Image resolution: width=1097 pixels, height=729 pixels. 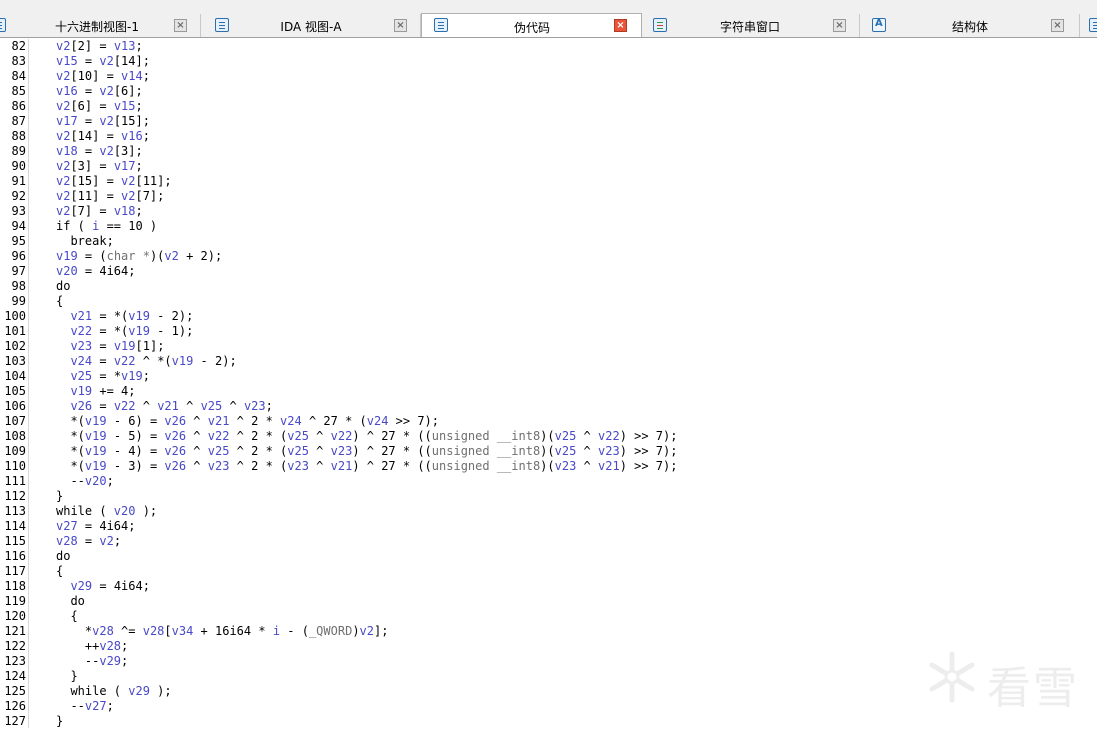 I want to click on code-text: v23 = v19[1];, so click(x=117, y=346).